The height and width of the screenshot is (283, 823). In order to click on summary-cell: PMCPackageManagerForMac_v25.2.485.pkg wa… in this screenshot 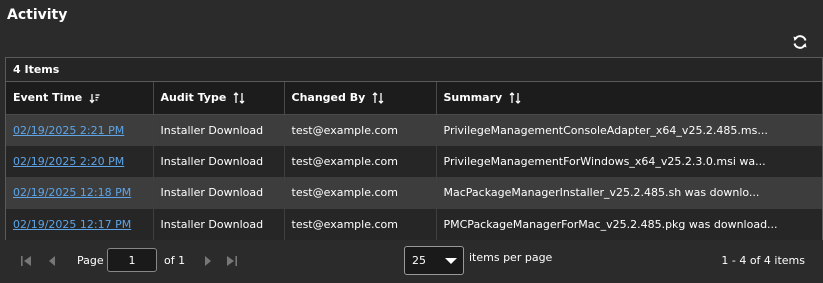, I will do `click(629, 224)`.